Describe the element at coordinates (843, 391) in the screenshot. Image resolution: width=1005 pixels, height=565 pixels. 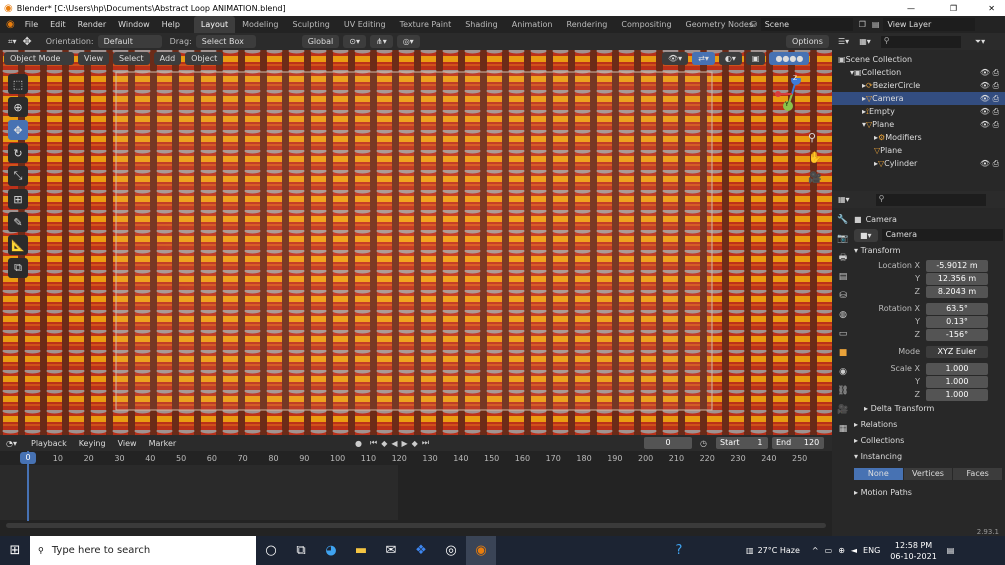
I see `constraints-tab-icon: ⛓` at that location.